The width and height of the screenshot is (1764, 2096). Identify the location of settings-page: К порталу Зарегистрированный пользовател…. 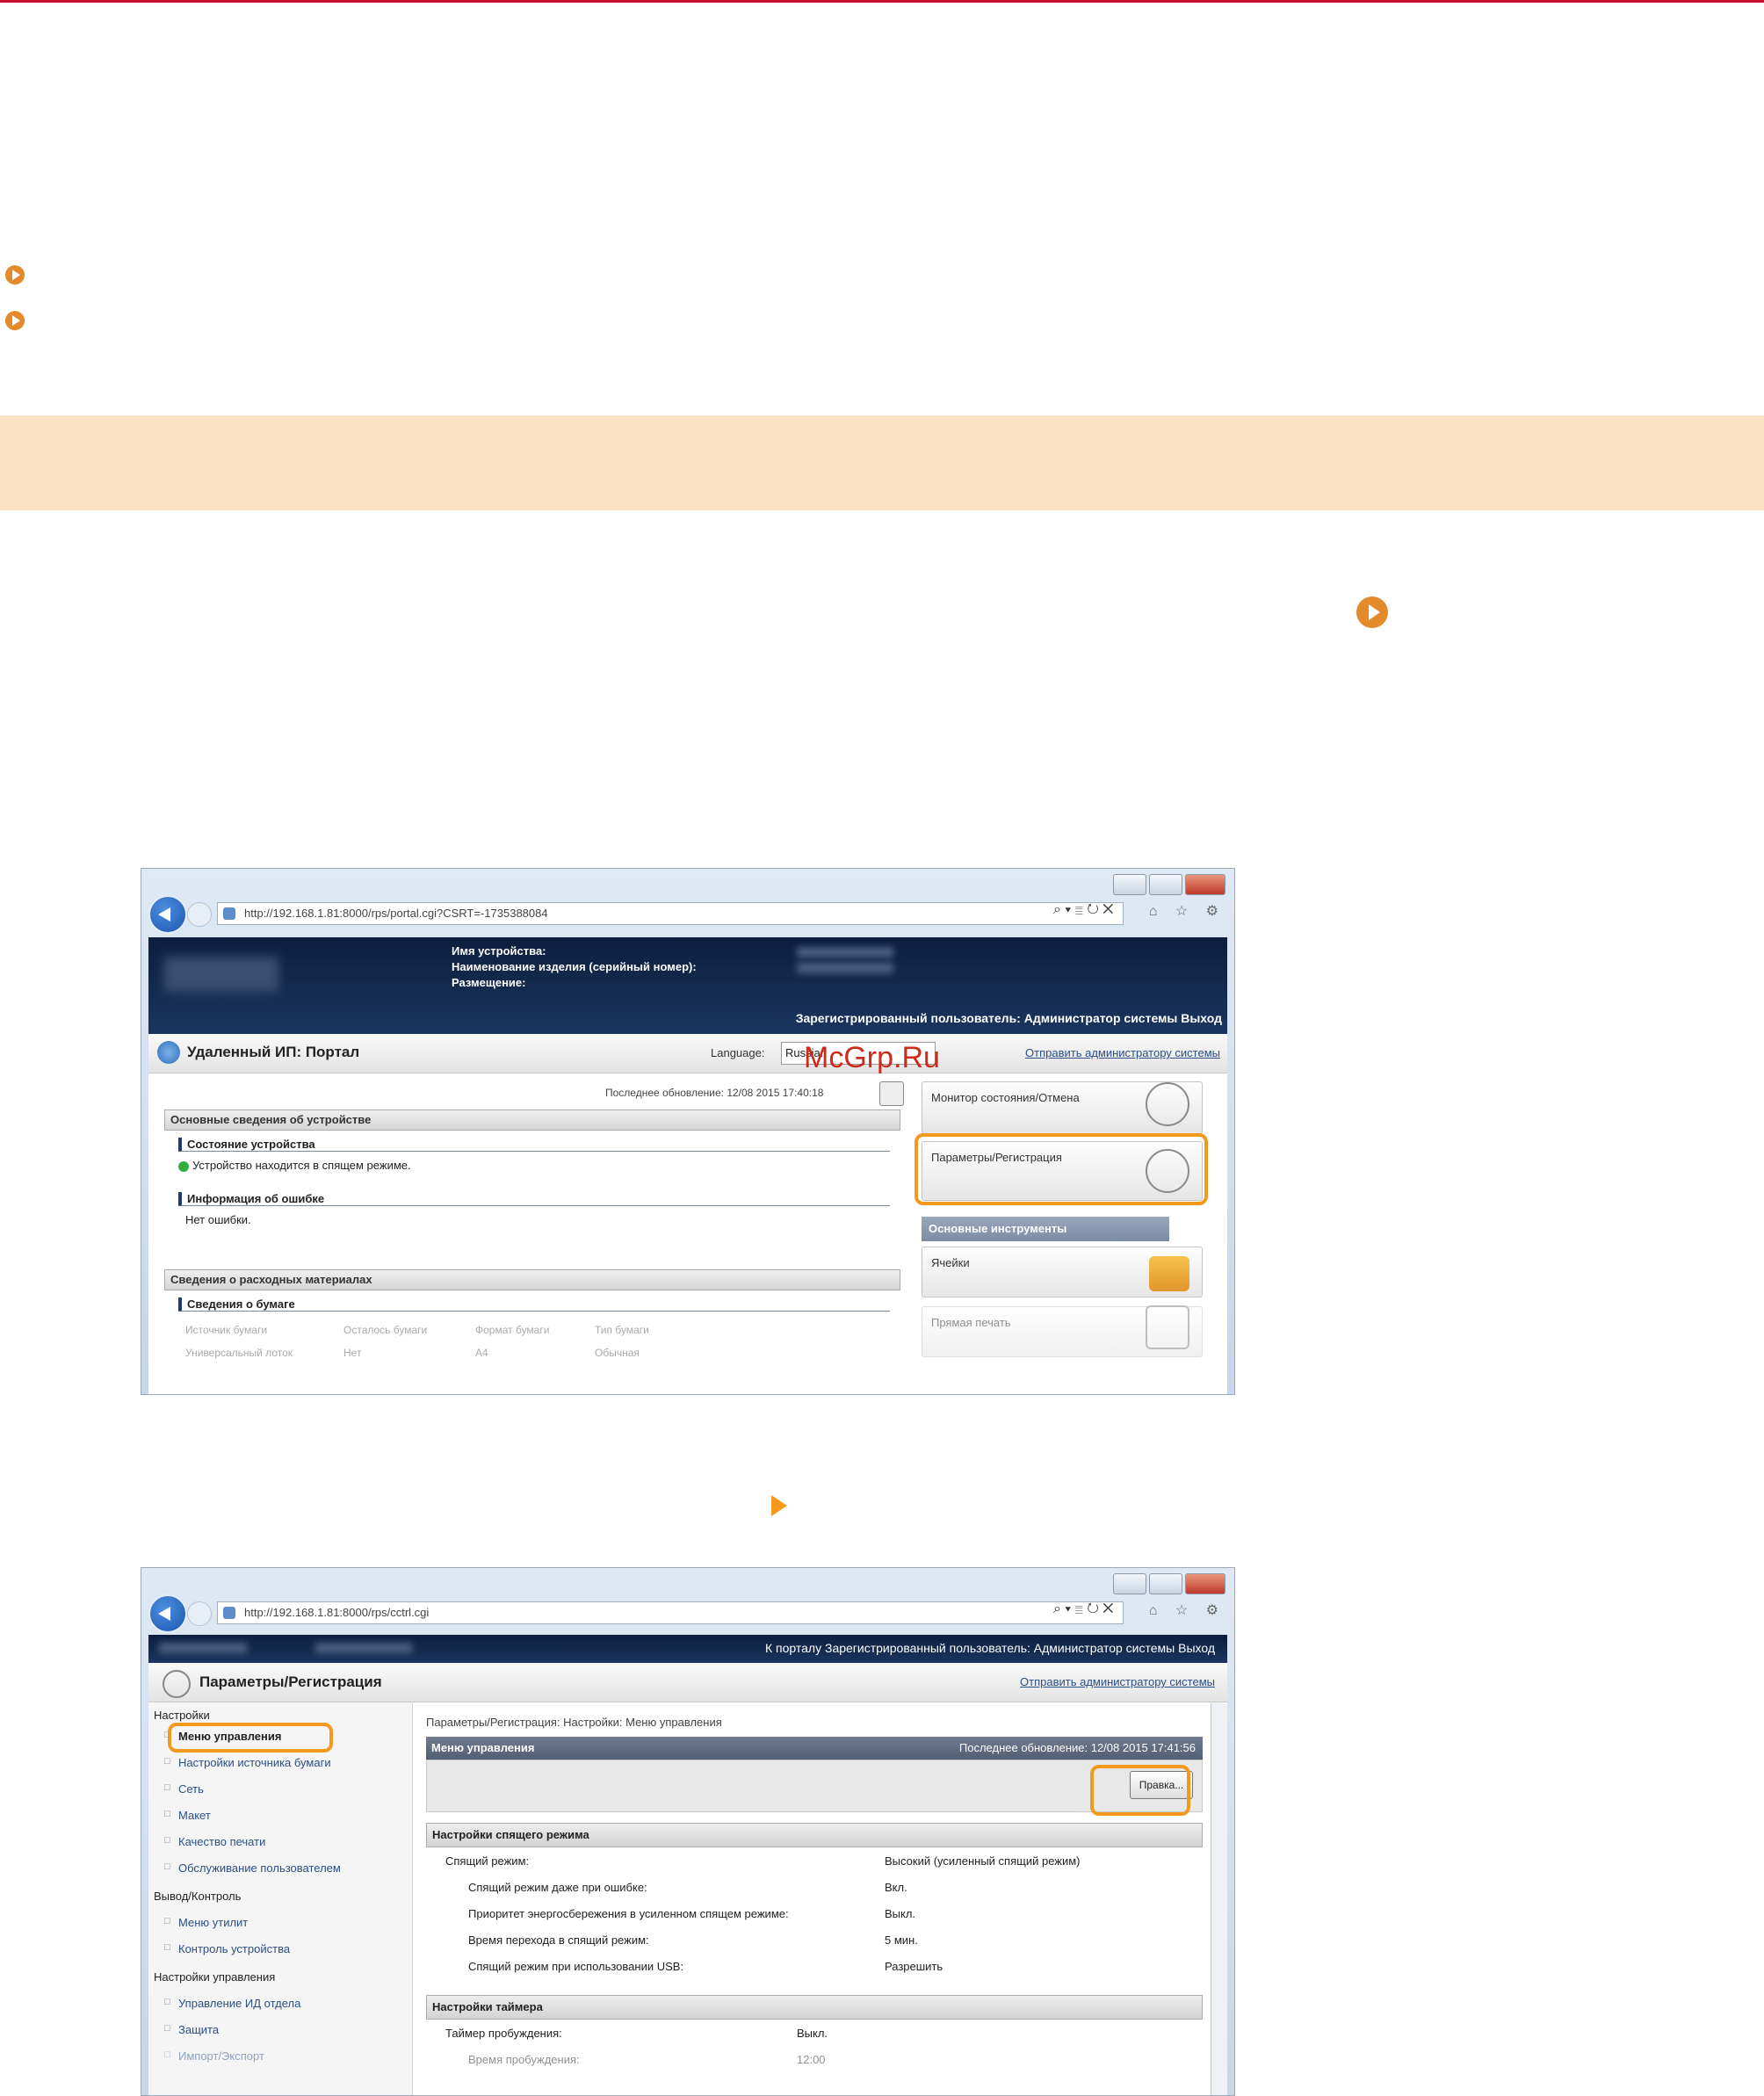
(688, 1865).